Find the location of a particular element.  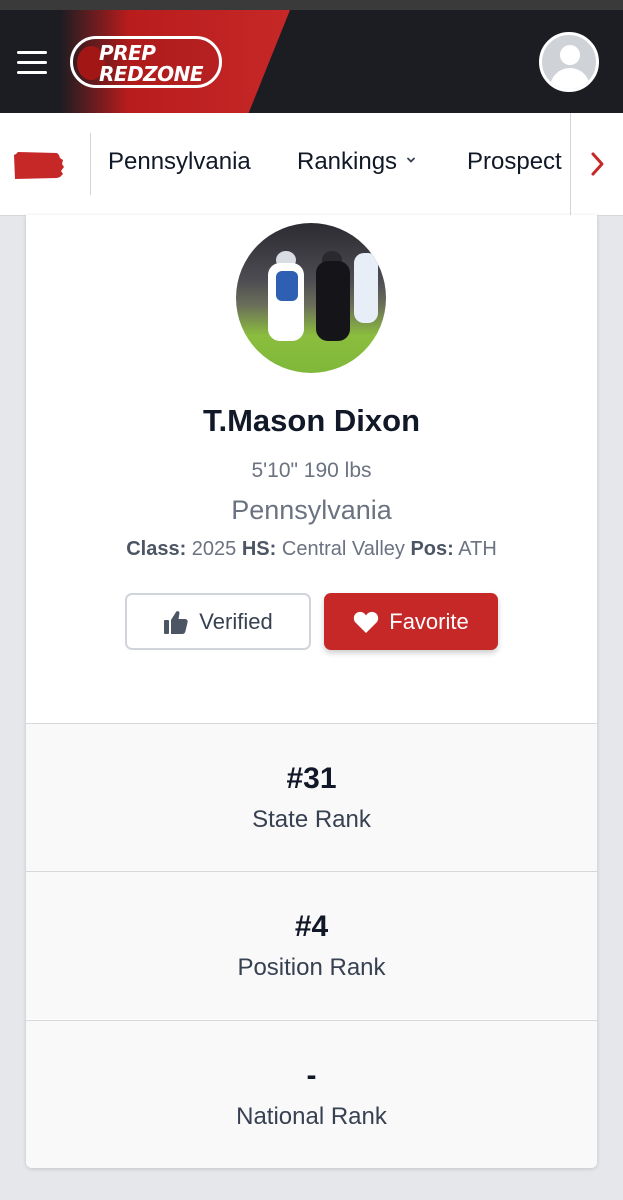

class-label: Class: is located at coordinates (156, 549).